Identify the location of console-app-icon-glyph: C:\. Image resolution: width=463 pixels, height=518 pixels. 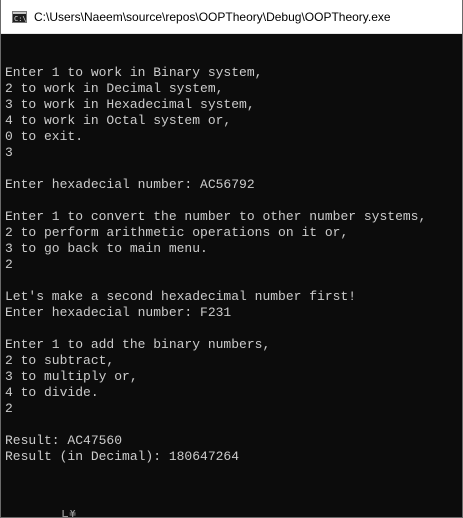
(20, 19).